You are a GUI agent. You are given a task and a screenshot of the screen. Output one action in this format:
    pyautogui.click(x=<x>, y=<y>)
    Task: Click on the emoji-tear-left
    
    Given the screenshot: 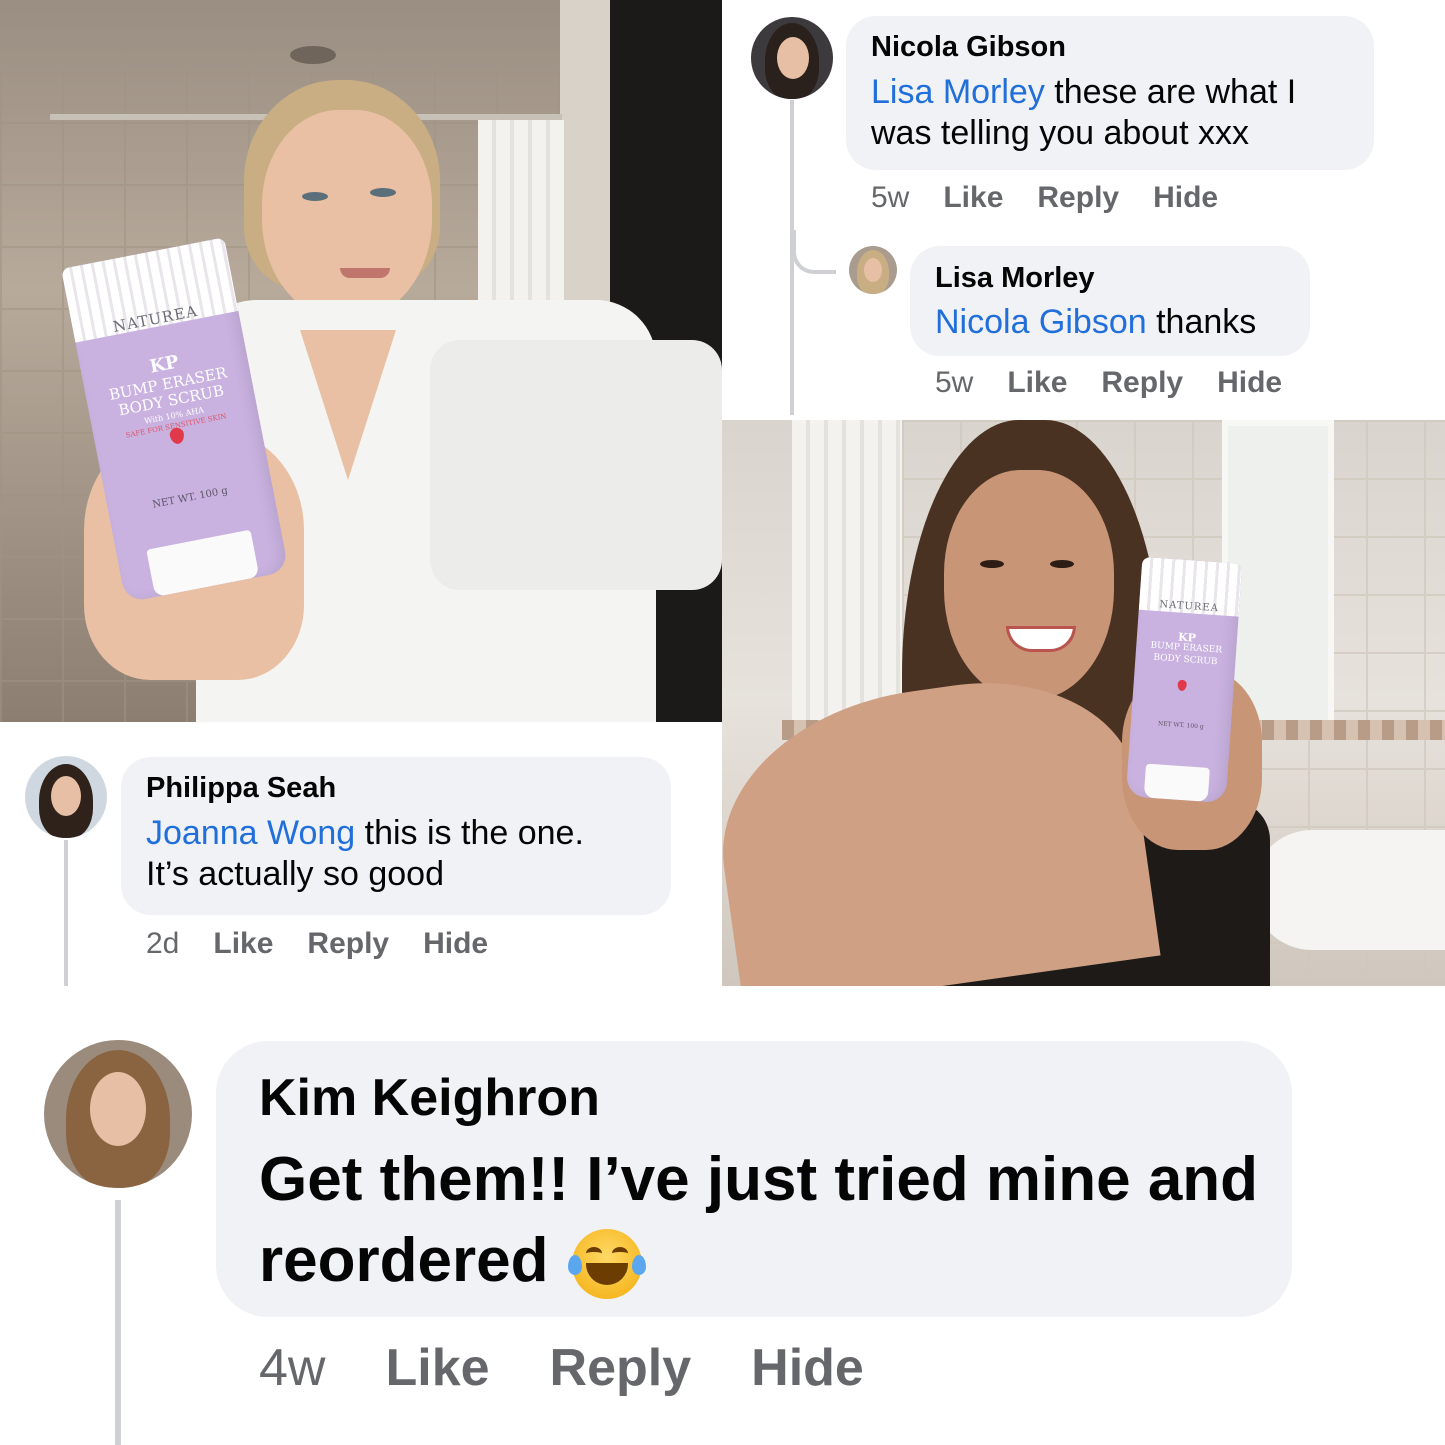 What is the action you would take?
    pyautogui.click(x=574, y=1265)
    